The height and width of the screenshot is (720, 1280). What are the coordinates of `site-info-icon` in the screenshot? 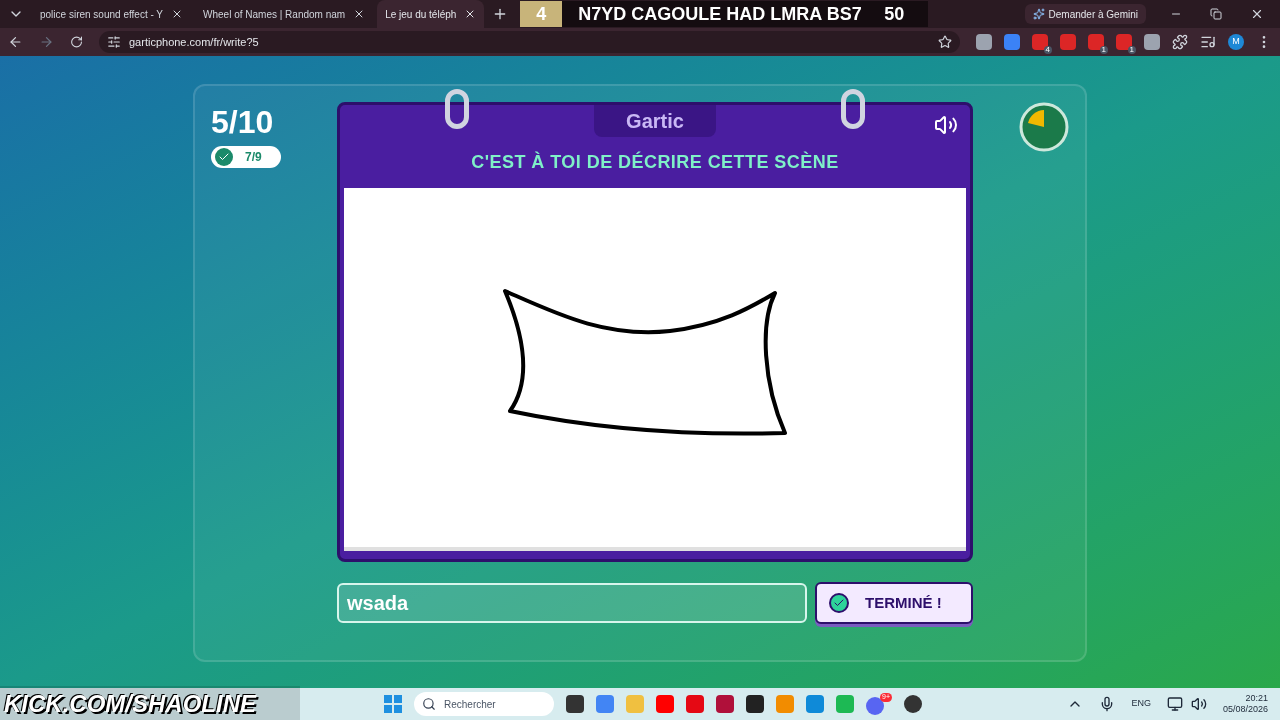 It's located at (114, 42).